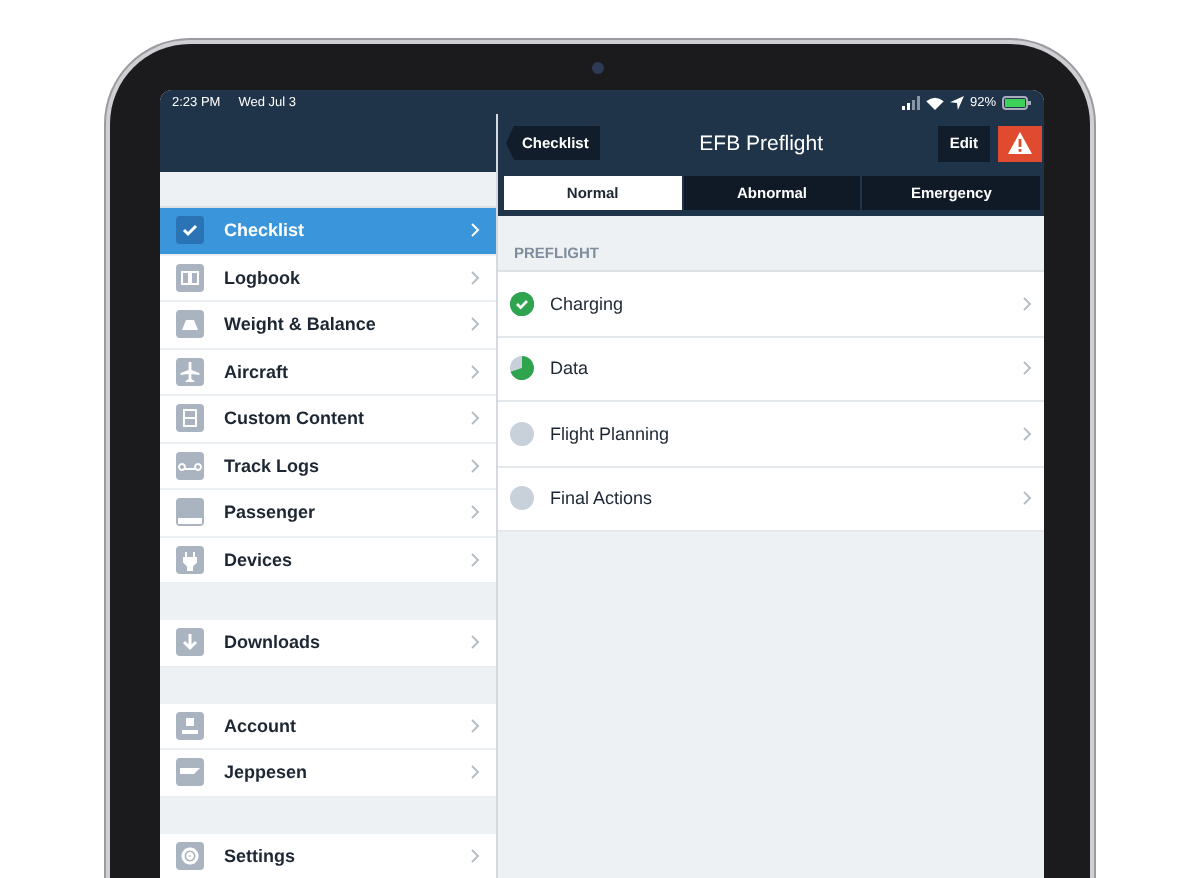 The height and width of the screenshot is (878, 1200). Describe the element at coordinates (328, 325) in the screenshot. I see `sidebar-item: Weight & Balance` at that location.